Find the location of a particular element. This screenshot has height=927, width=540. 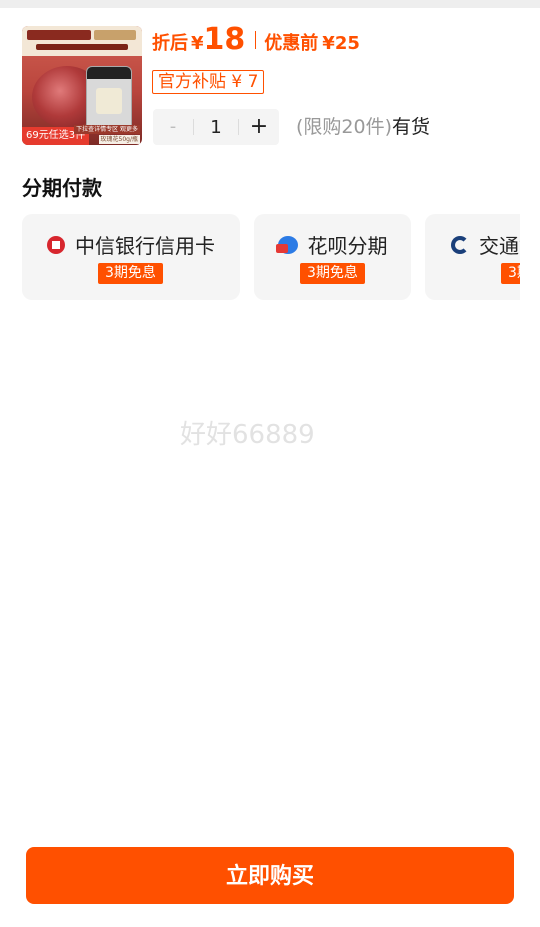

plan-huabei: 花呗分期 3期免息 is located at coordinates (332, 257).